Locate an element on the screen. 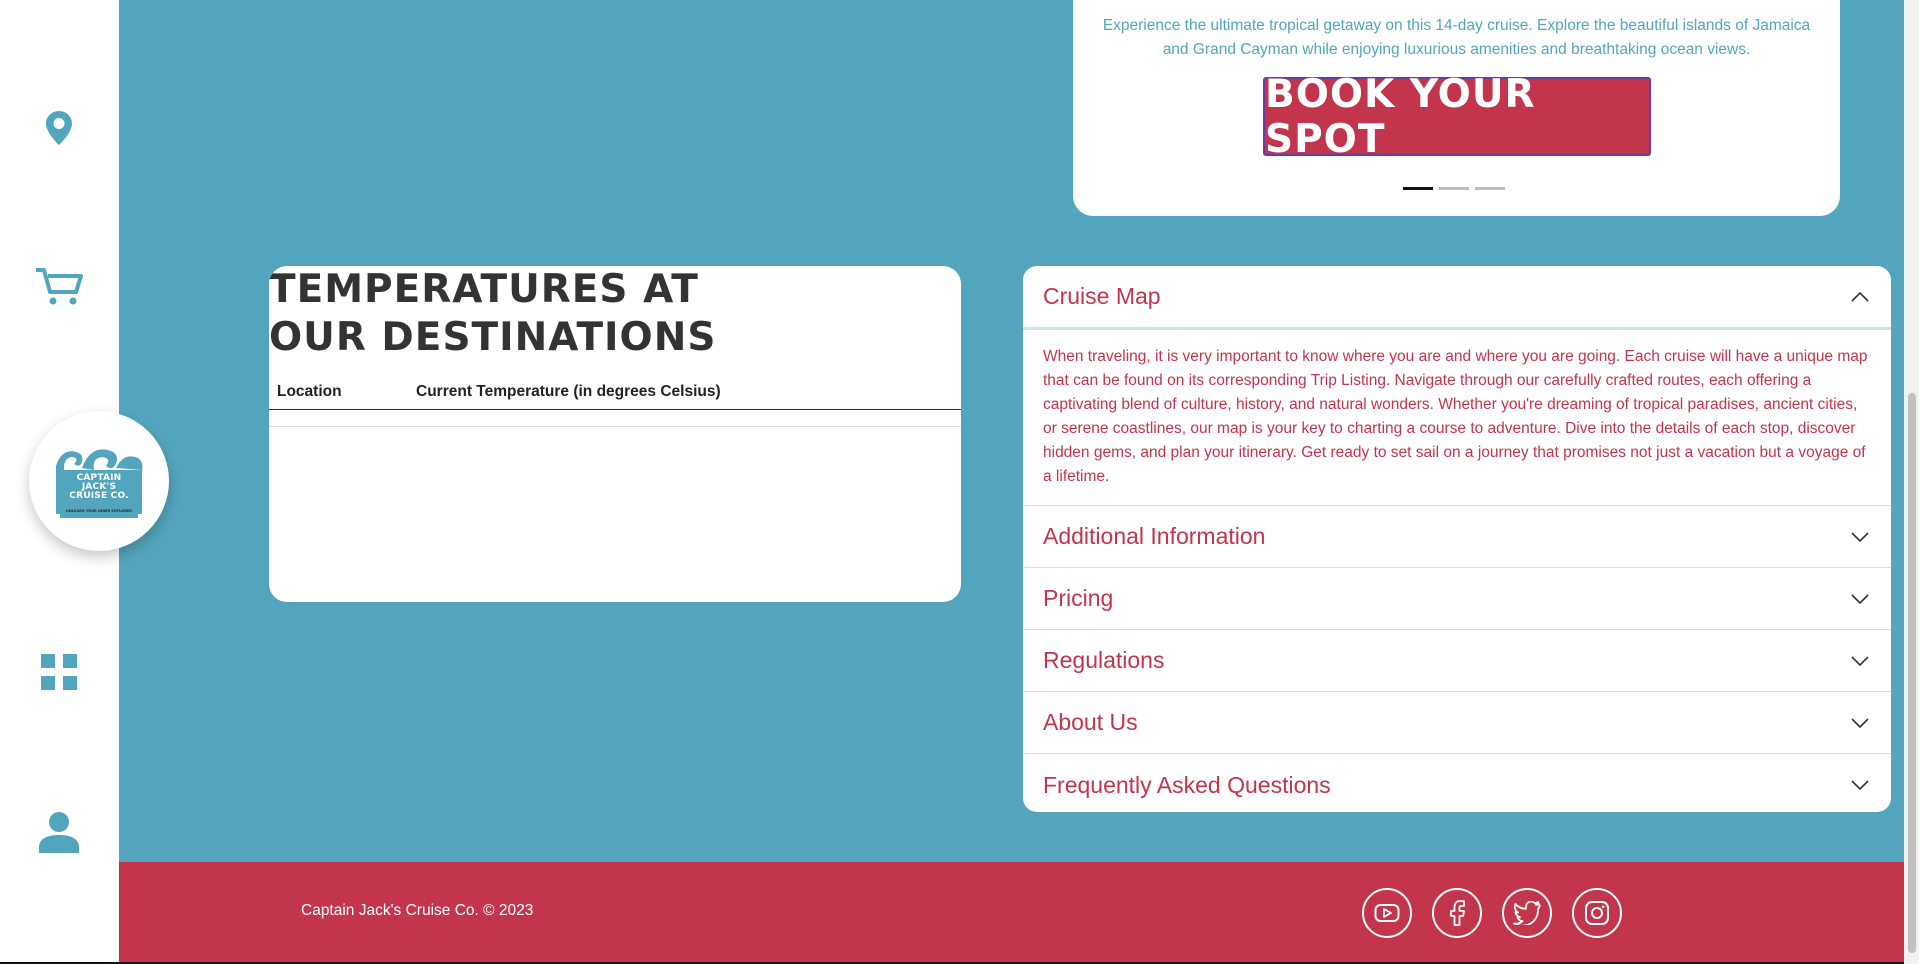 Image resolution: width=1919 pixels, height=964 pixels. twitter-icon is located at coordinates (1527, 913).